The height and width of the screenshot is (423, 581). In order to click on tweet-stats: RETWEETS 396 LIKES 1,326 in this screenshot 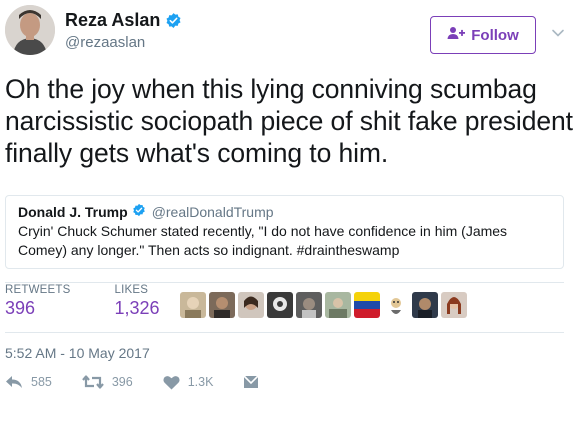, I will do `click(284, 305)`.